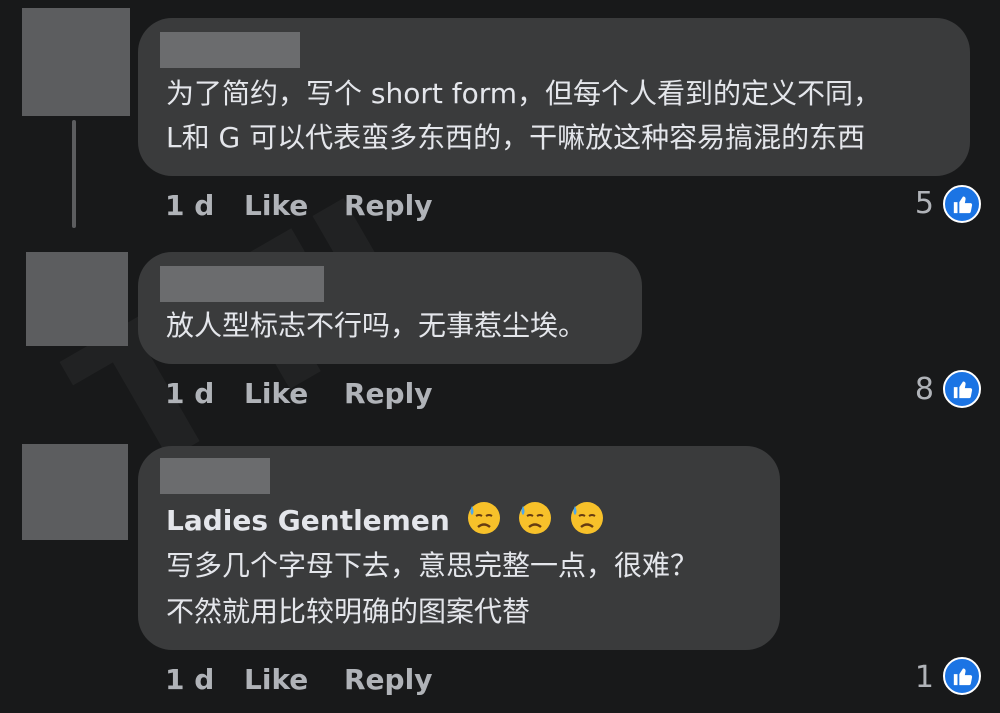 The height and width of the screenshot is (713, 1000). What do you see at coordinates (432, 565) in the screenshot?
I see `comment-text-line: 写多几个字母下去，意思完整一点，很难？` at bounding box center [432, 565].